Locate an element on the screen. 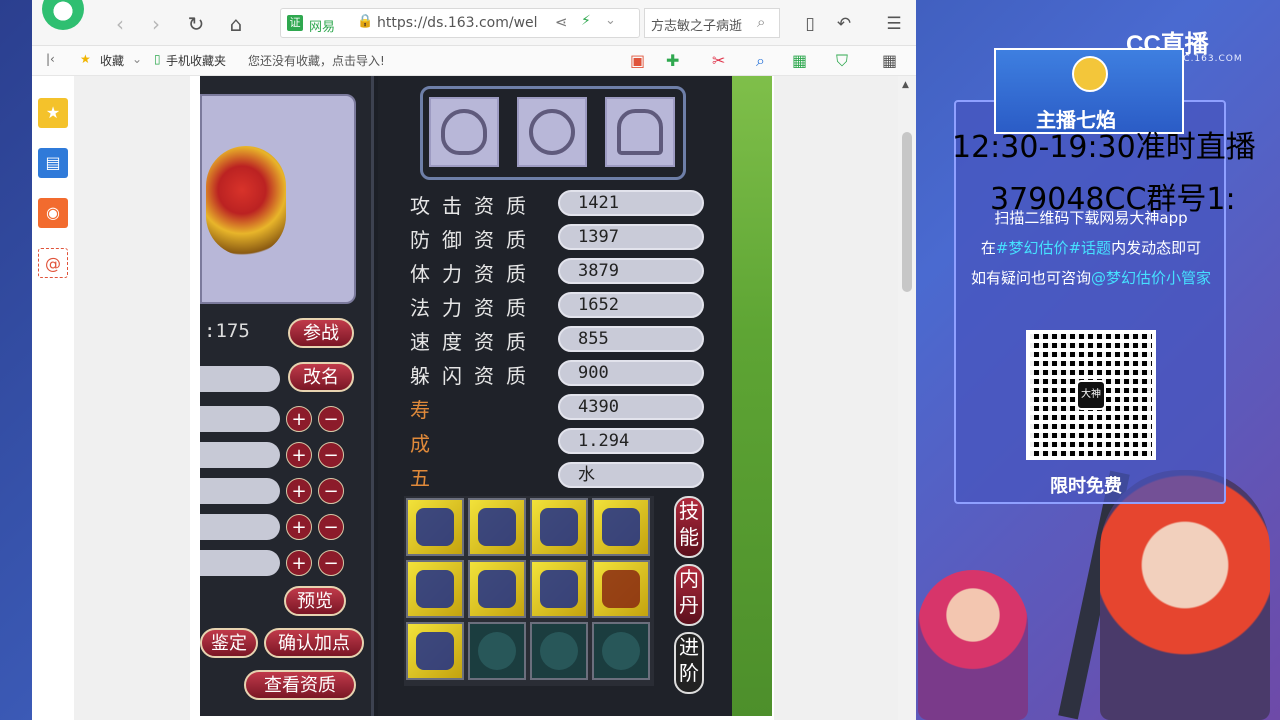  favorite-star-icon: ★ is located at coordinates (53, 113).